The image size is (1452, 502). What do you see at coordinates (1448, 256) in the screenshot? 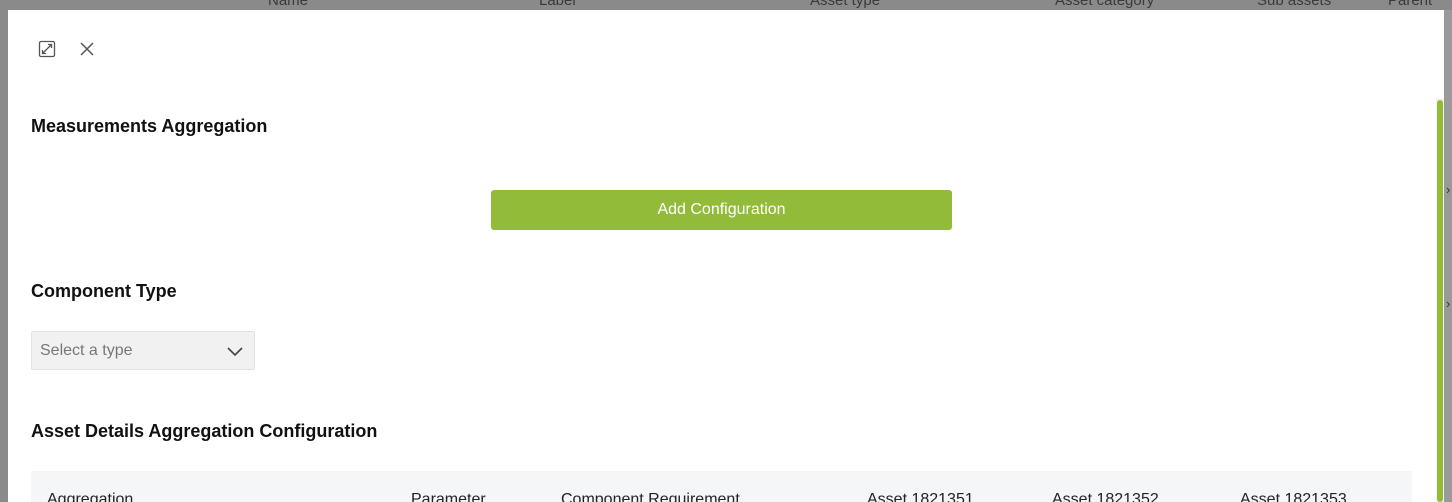
I see `background-right-edge: › ›` at bounding box center [1448, 256].